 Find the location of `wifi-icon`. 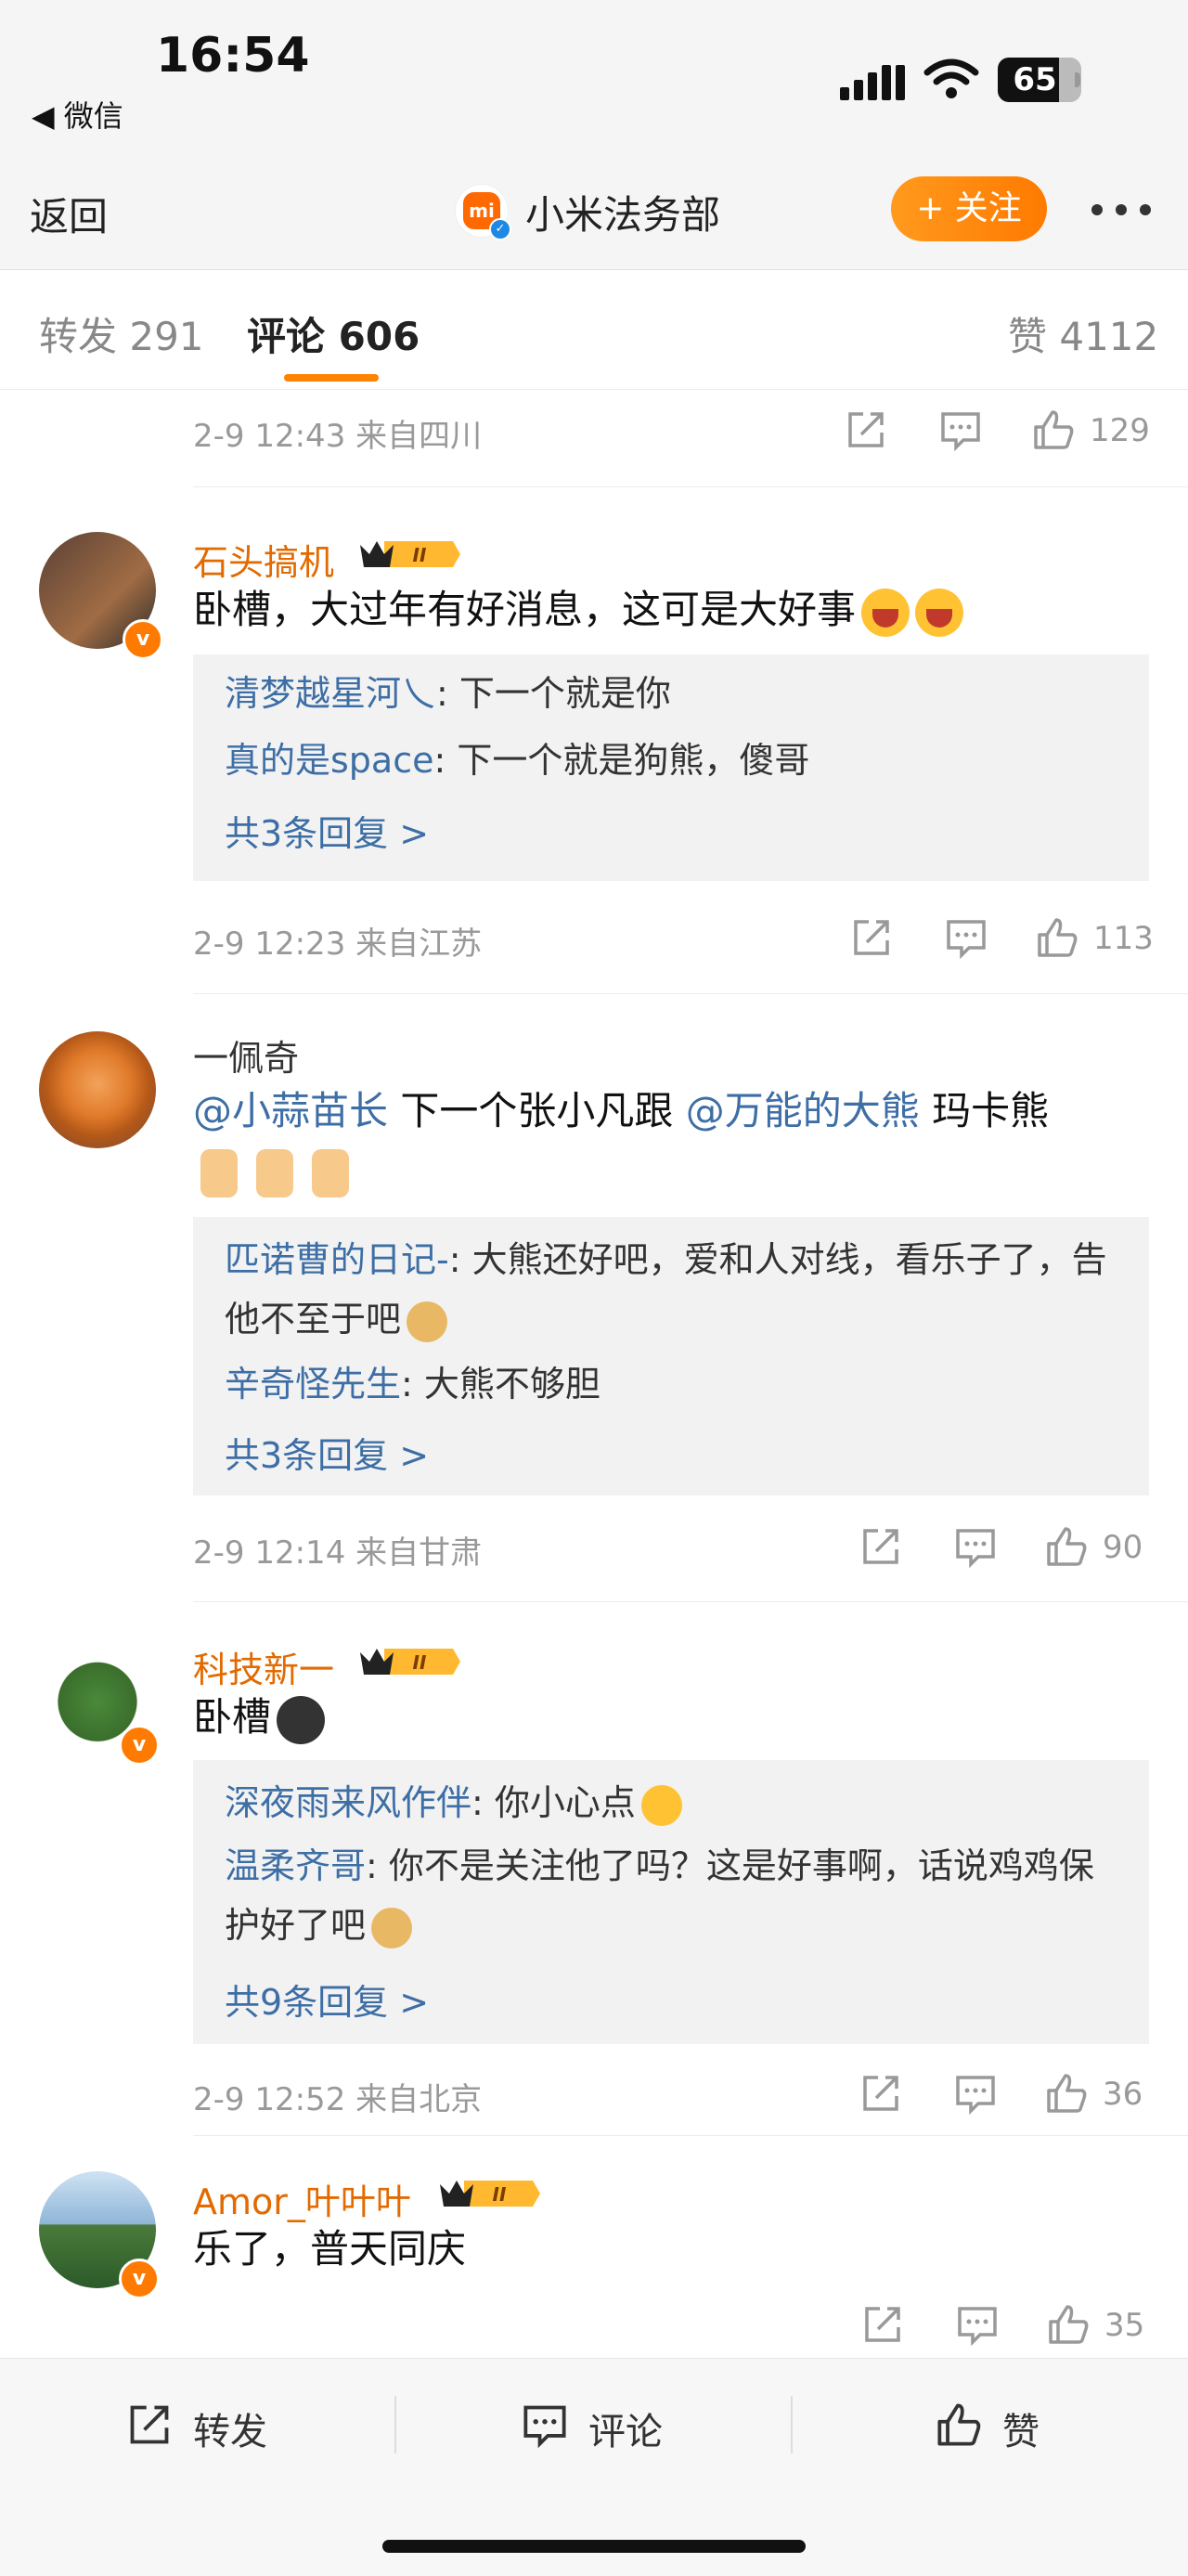

wifi-icon is located at coordinates (951, 78).